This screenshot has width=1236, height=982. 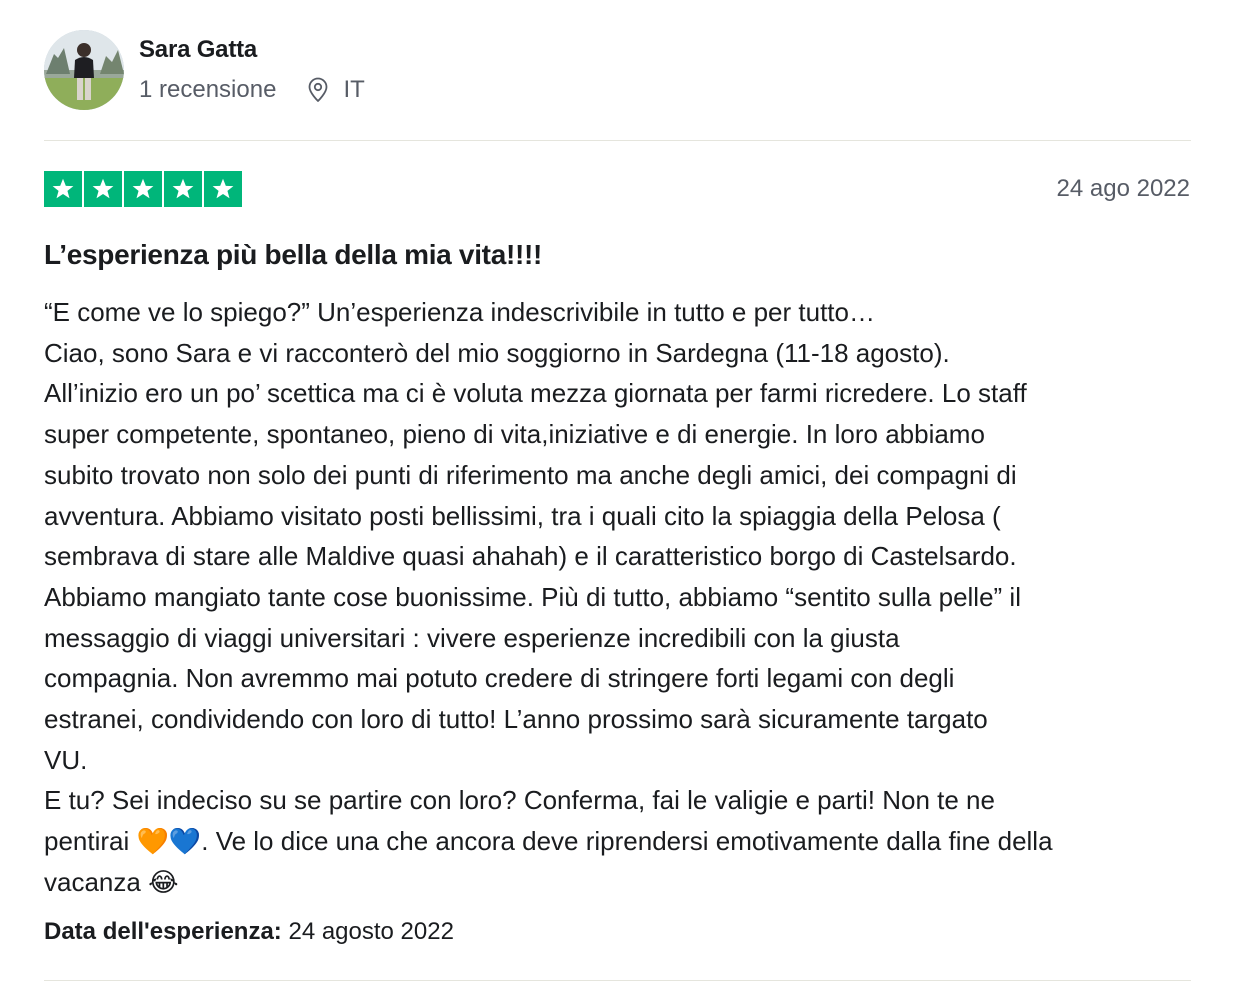 I want to click on review-date: 24 ago 2022, so click(x=1123, y=188).